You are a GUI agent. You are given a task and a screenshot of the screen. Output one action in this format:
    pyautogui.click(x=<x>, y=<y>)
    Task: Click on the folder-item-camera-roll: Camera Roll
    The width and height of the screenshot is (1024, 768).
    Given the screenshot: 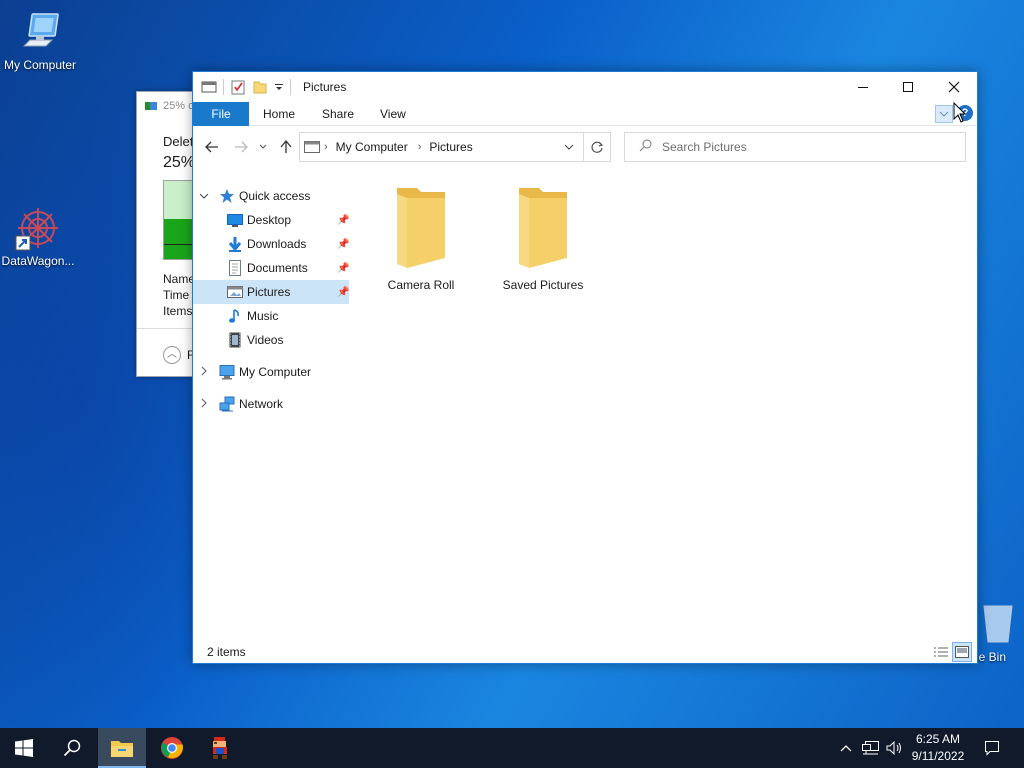 What is the action you would take?
    pyautogui.click(x=421, y=238)
    